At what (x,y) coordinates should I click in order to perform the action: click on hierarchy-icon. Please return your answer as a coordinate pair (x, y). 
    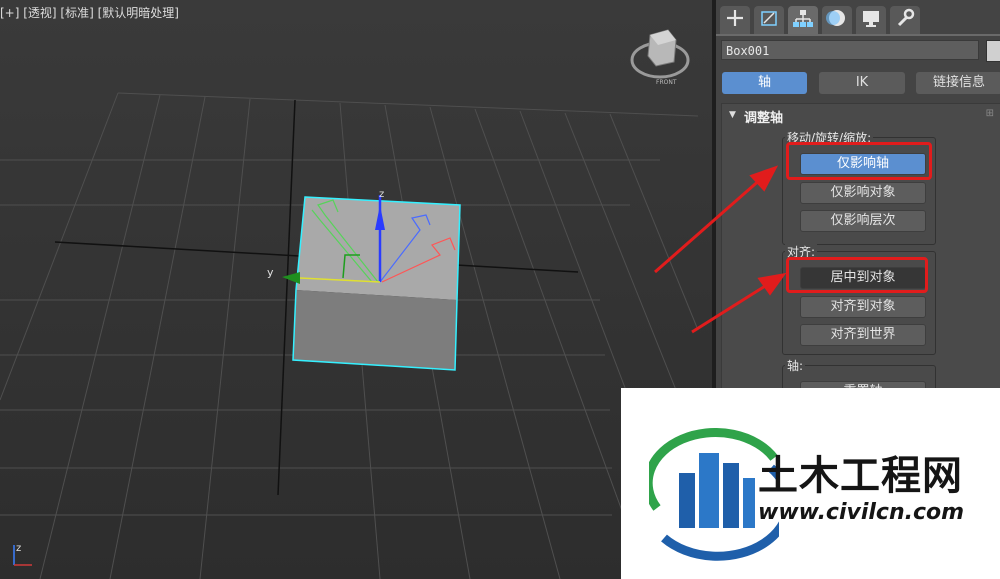
    Looking at the image, I should click on (803, 20).